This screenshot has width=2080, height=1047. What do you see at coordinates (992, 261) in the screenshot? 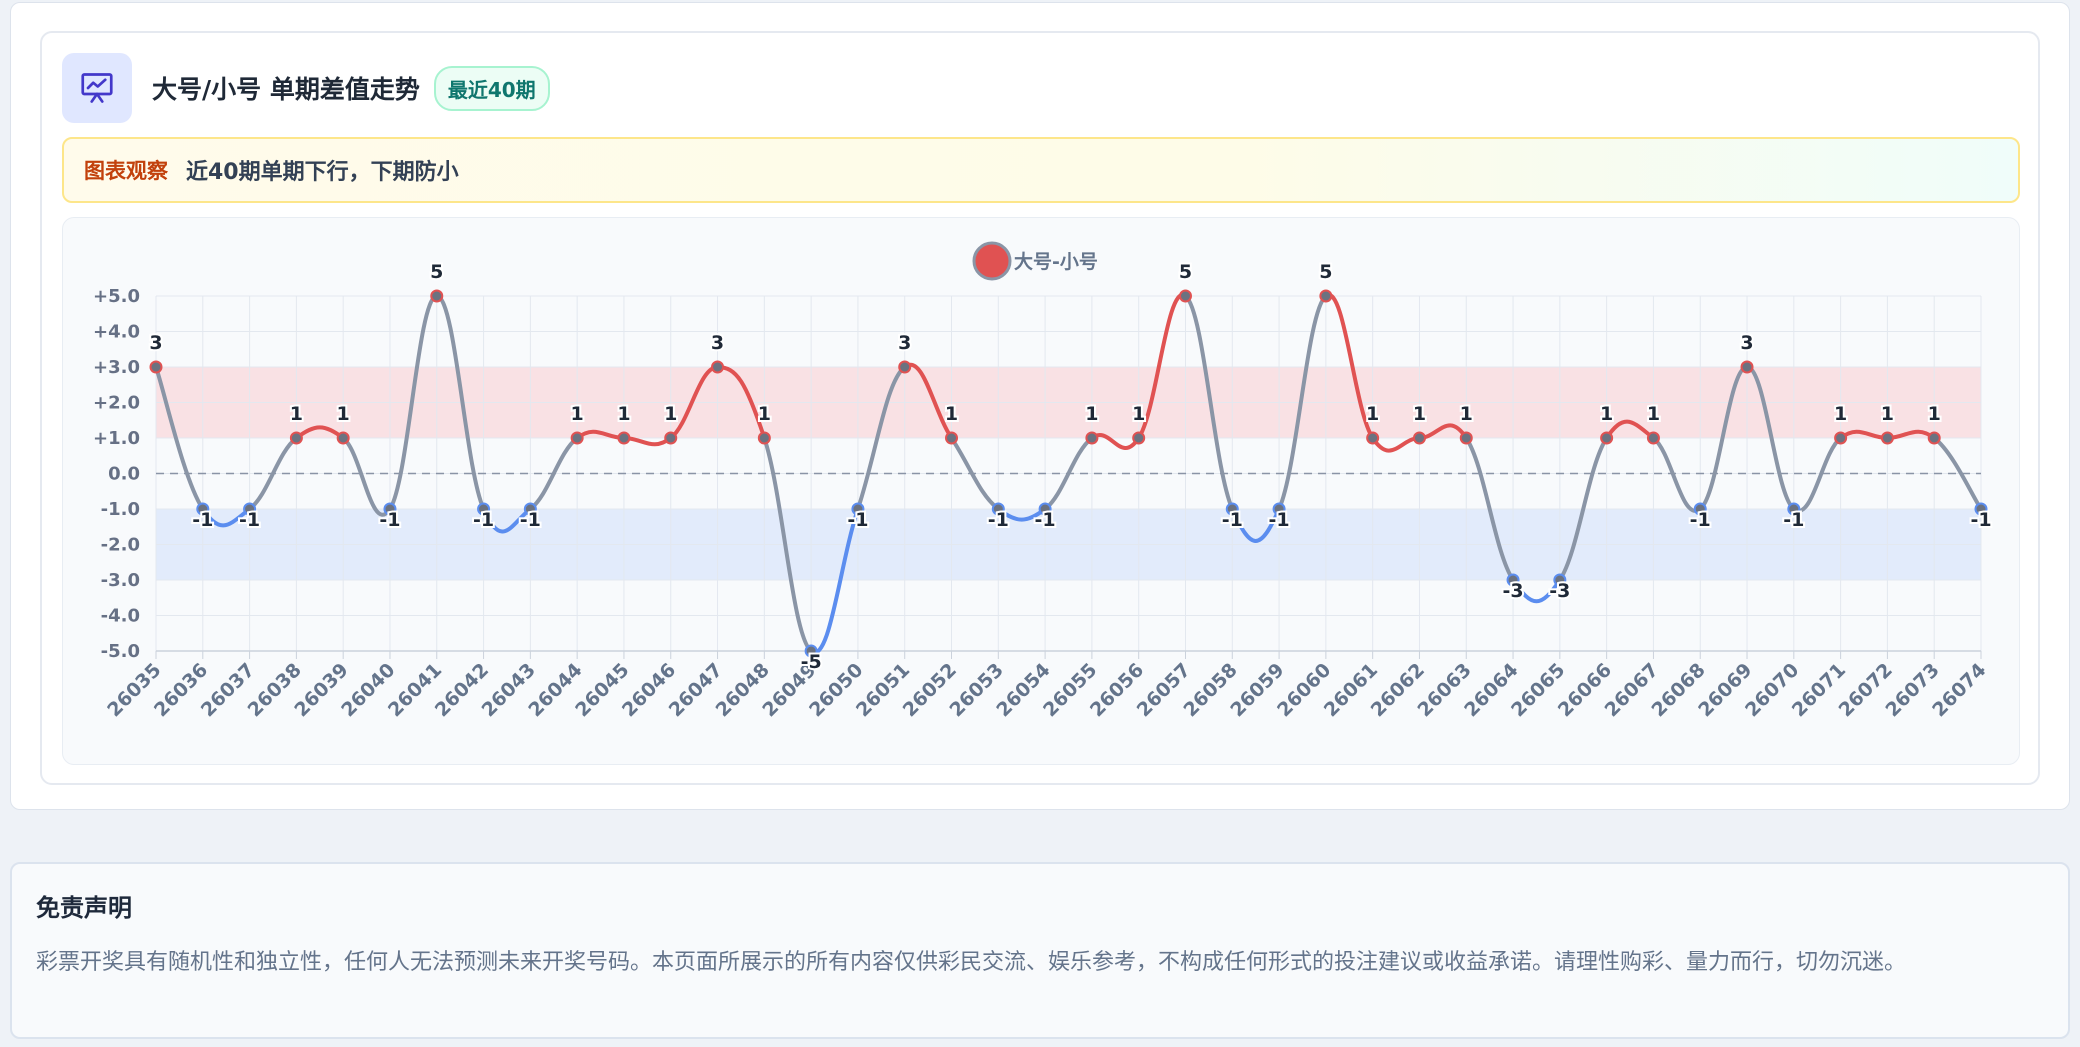
I see `legend-marker` at bounding box center [992, 261].